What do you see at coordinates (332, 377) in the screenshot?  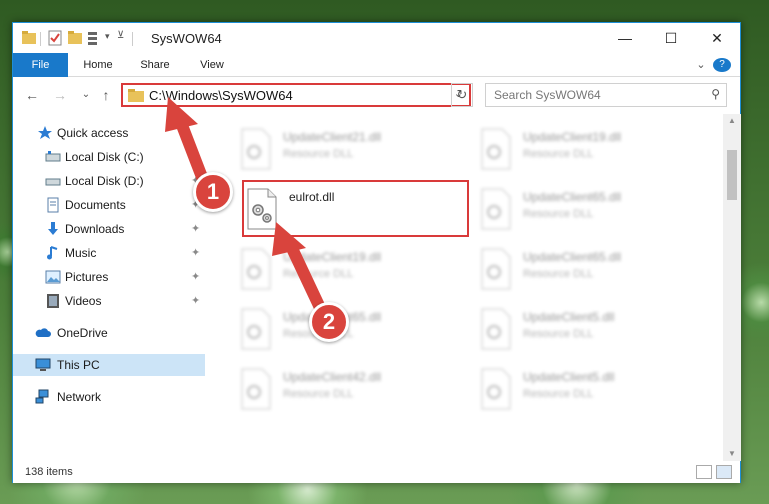 I see `file-name: UpdateClient42.dll` at bounding box center [332, 377].